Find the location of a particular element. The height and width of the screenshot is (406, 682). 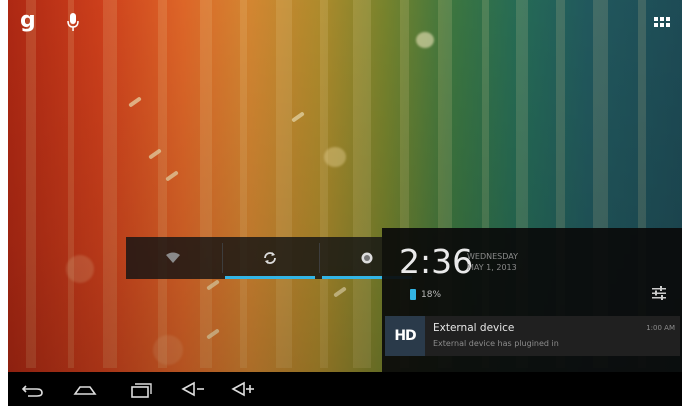

date-display: WEDNESDAY MAY 1, 2013 is located at coordinates (492, 262).